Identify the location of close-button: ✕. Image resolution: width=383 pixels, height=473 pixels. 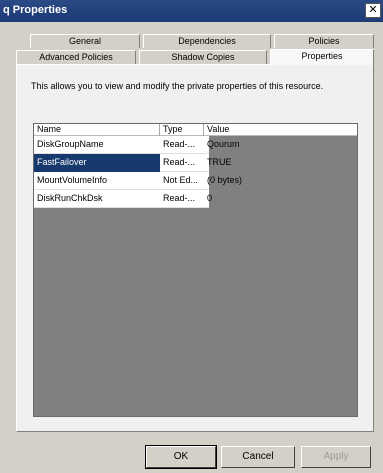
(373, 10).